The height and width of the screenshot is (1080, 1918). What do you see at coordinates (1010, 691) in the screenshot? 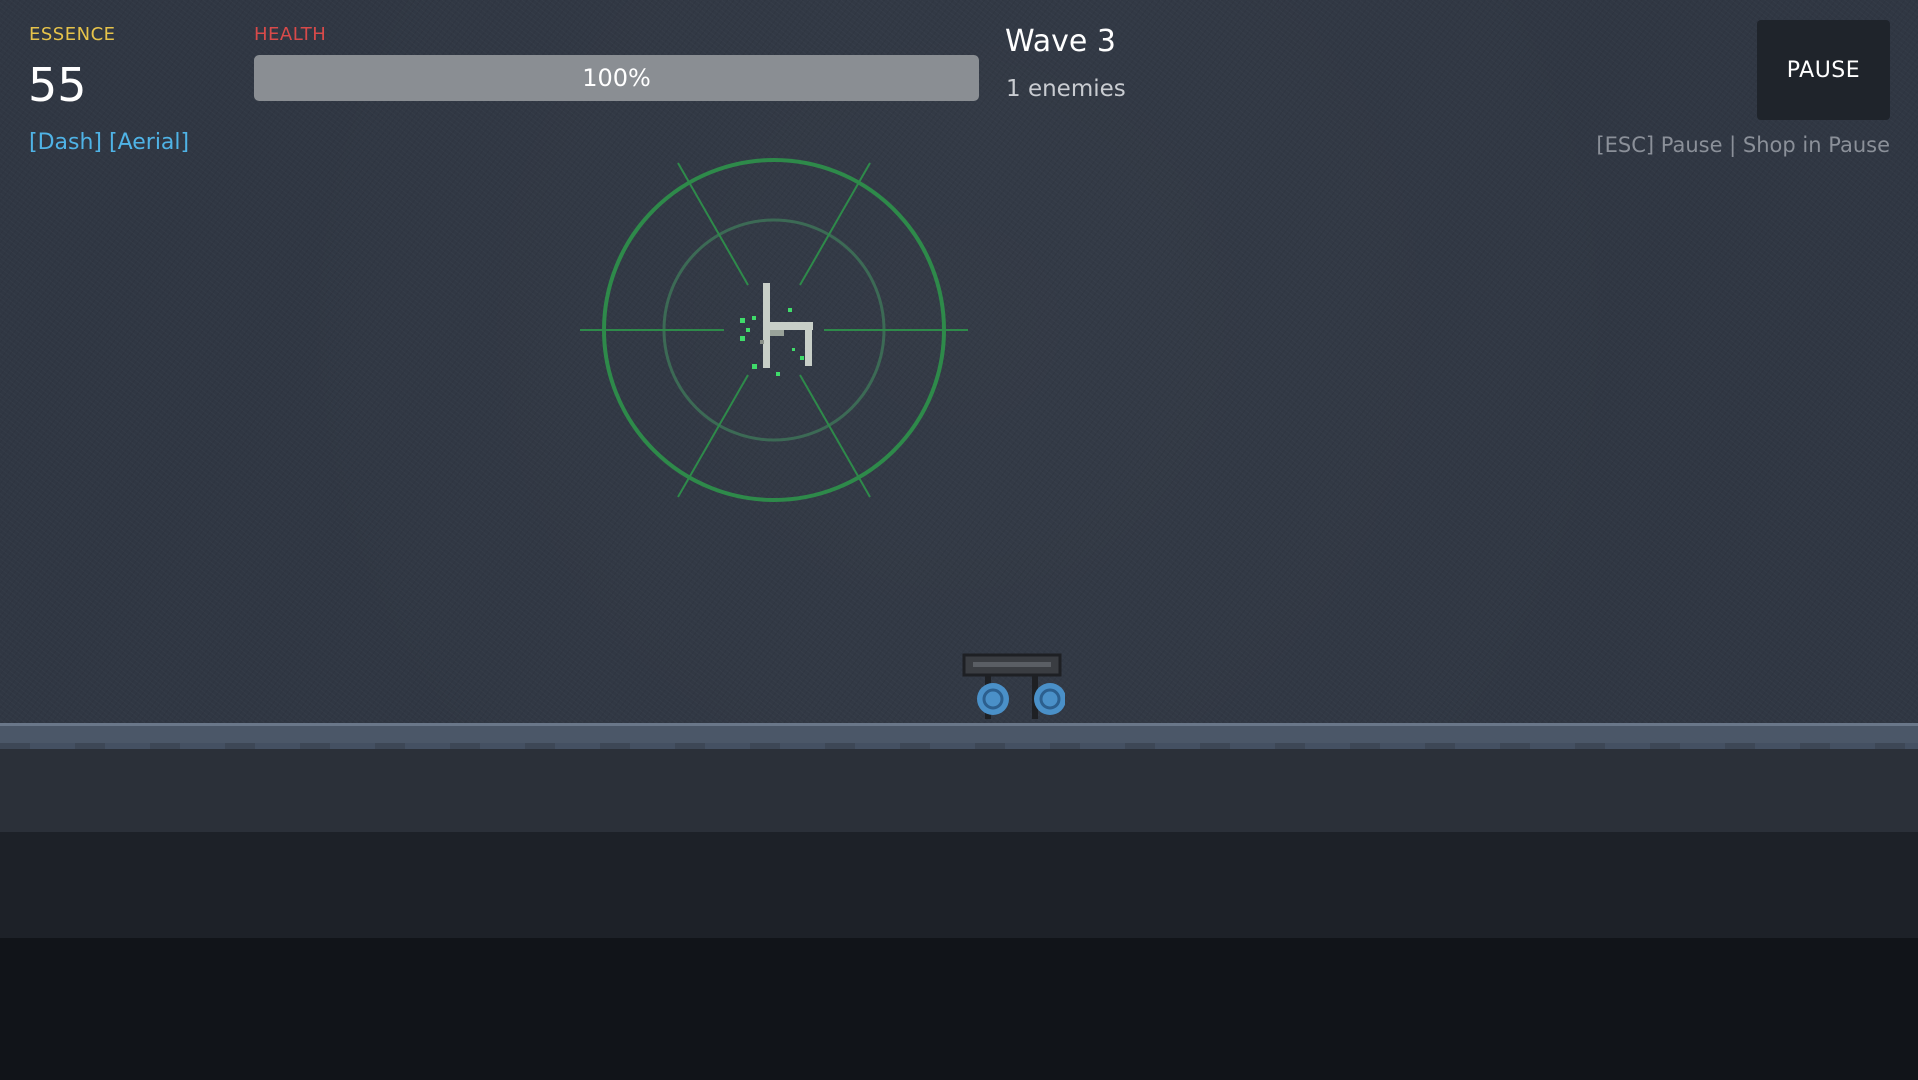
I see `wheeled-enemy-icon` at bounding box center [1010, 691].